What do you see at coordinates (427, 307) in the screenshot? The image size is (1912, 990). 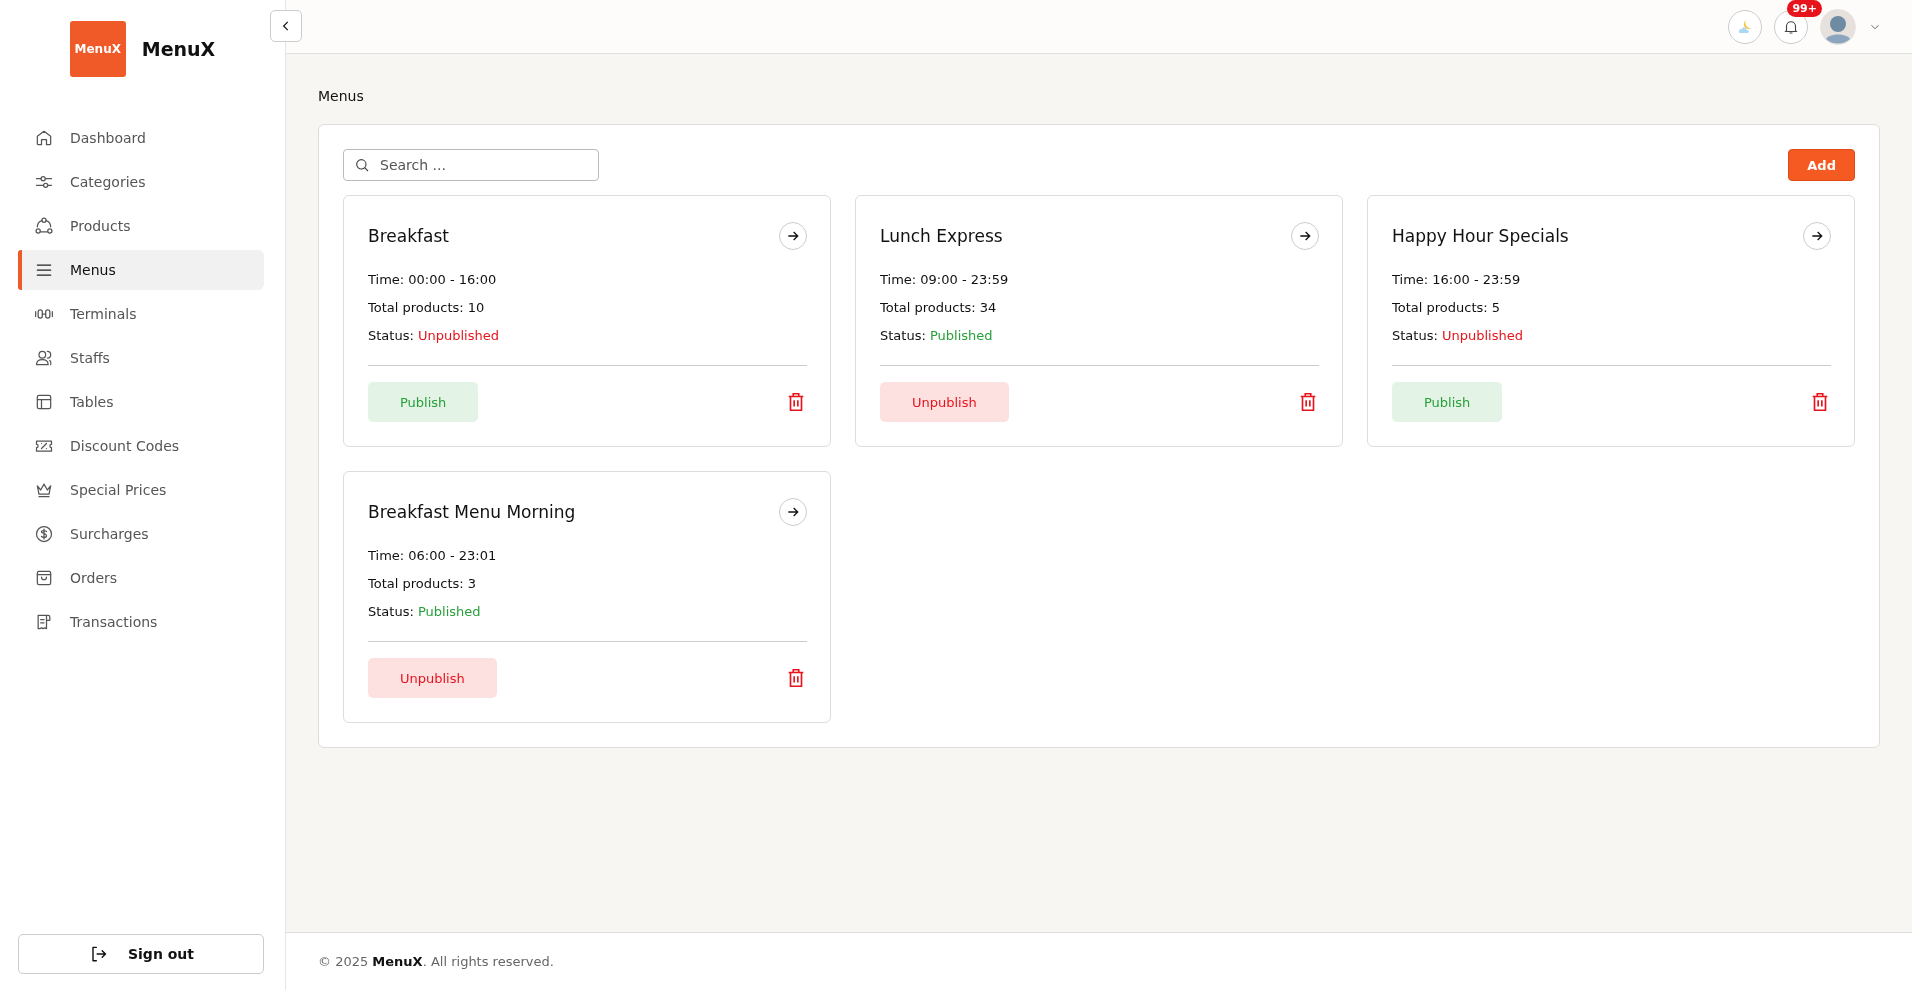 I see `menu-total-products: Total products: 10` at bounding box center [427, 307].